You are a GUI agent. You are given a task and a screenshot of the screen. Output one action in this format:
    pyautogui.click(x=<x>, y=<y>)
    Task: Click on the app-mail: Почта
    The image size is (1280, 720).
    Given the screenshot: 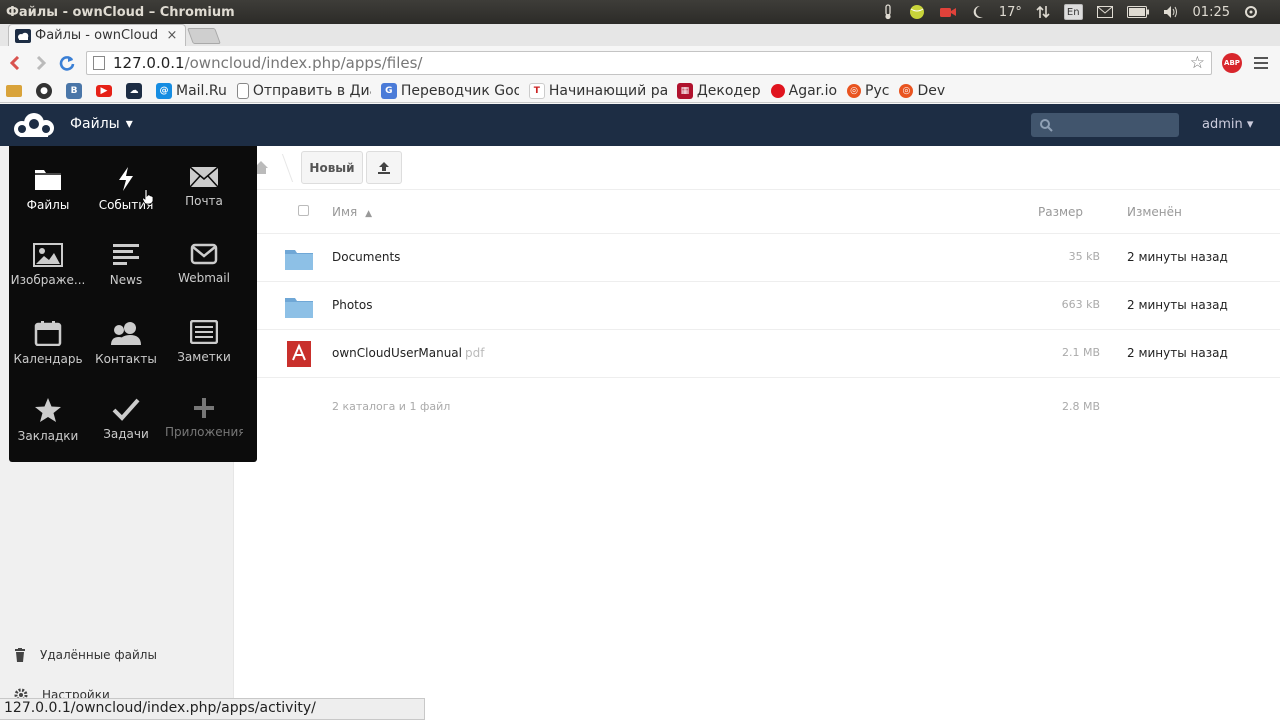 What is the action you would take?
    pyautogui.click(x=204, y=182)
    